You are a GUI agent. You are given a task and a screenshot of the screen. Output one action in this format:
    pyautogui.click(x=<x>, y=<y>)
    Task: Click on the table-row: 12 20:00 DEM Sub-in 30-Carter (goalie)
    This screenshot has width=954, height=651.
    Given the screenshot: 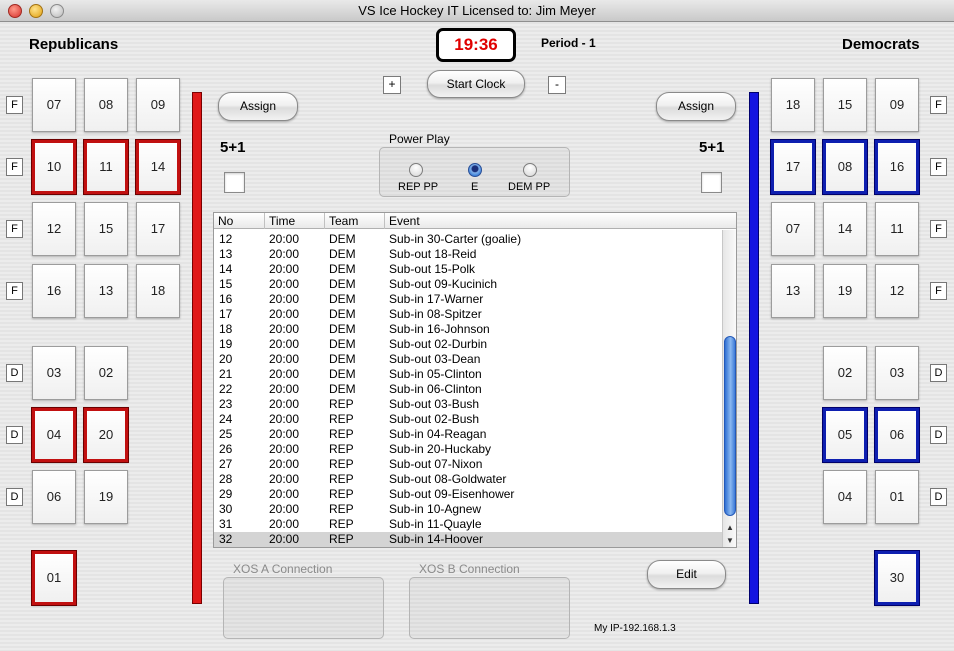 What is the action you would take?
    pyautogui.click(x=468, y=239)
    